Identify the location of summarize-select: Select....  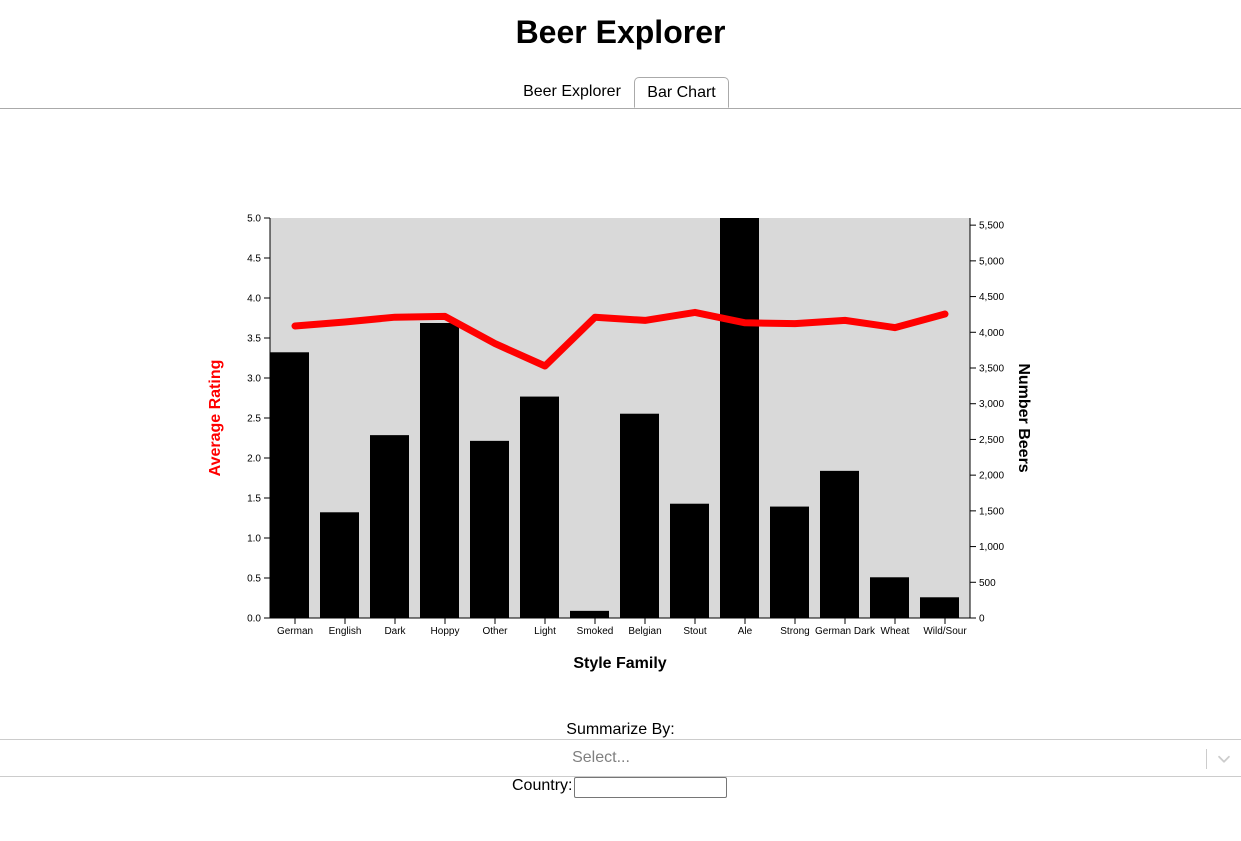
(620, 758).